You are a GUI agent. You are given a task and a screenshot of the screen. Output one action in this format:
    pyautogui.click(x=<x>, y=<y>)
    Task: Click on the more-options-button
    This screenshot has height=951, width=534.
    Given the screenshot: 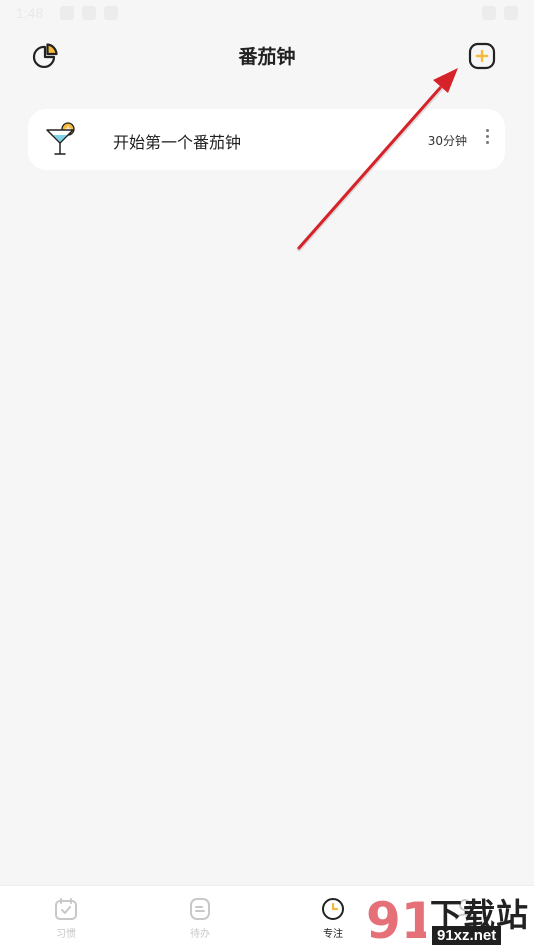 What is the action you would take?
    pyautogui.click(x=487, y=139)
    